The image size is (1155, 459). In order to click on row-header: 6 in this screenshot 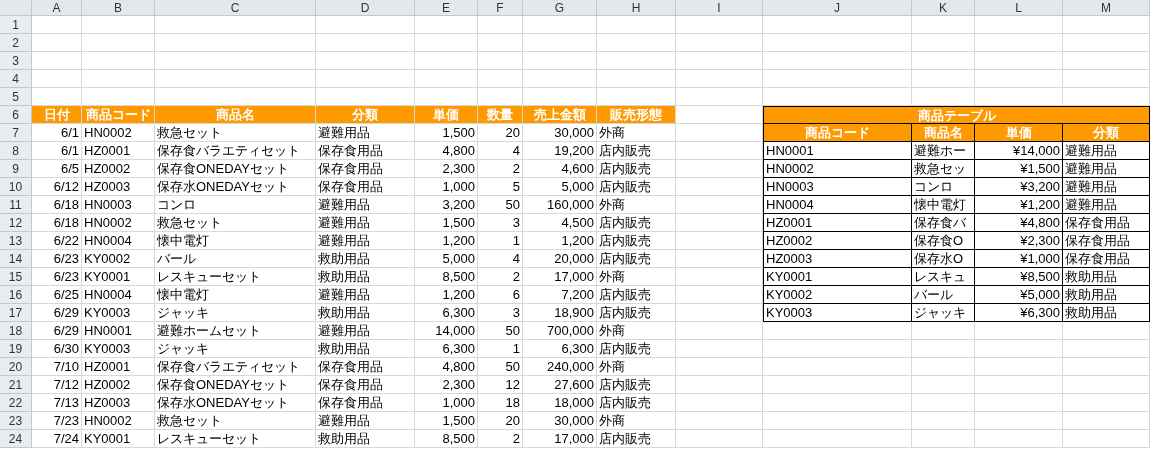, I will do `click(16, 115)`.